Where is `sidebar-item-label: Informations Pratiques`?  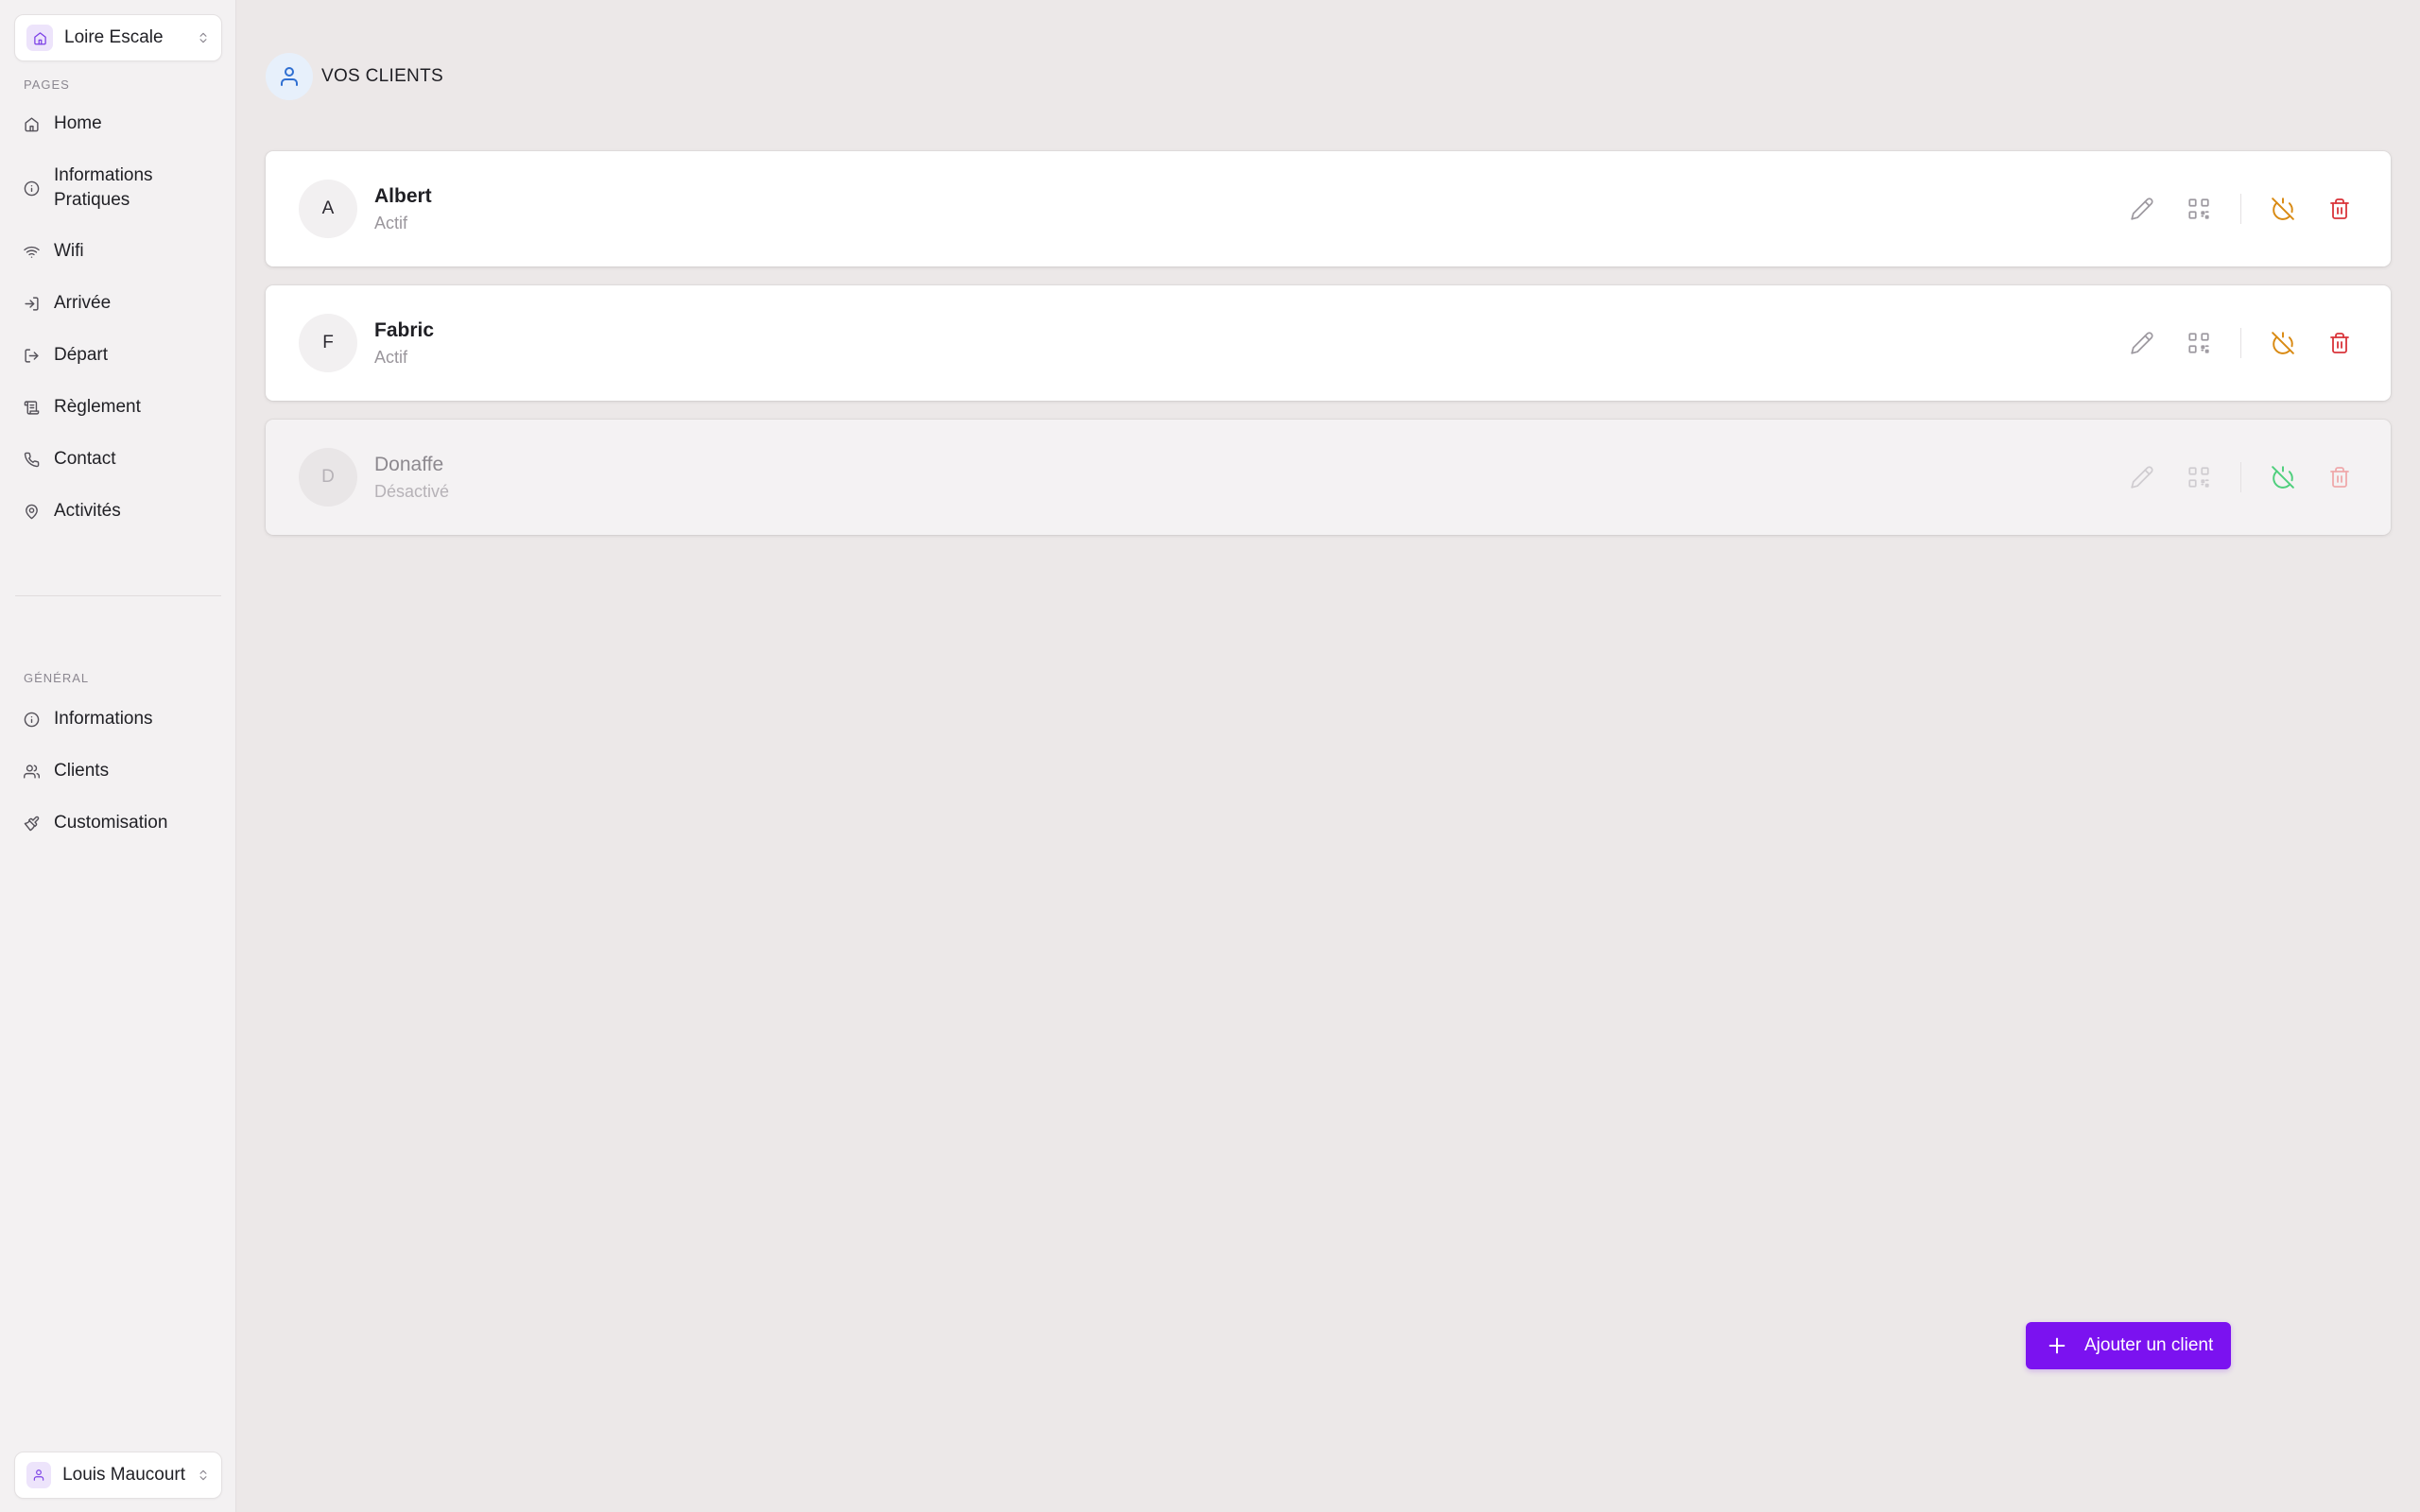
sidebar-item-label: Informations Pratiques is located at coordinates (103, 187).